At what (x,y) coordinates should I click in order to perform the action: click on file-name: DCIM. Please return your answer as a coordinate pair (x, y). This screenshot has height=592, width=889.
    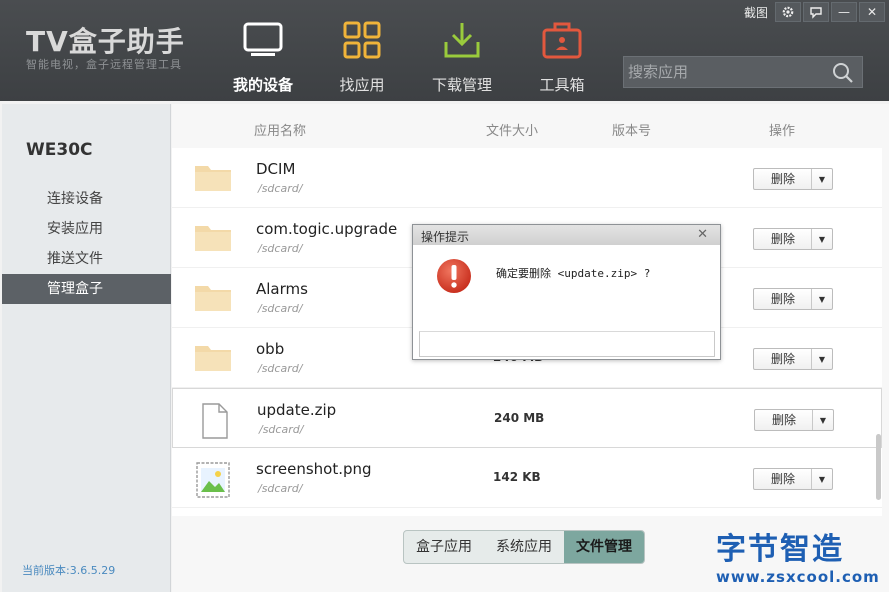
    Looking at the image, I should click on (276, 169).